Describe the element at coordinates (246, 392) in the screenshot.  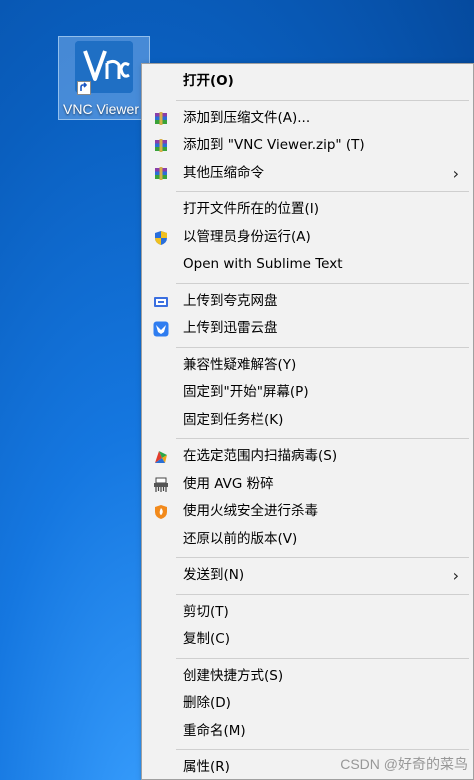
I see `menu-item-label: 固定到"开始"屏幕(P)` at that location.